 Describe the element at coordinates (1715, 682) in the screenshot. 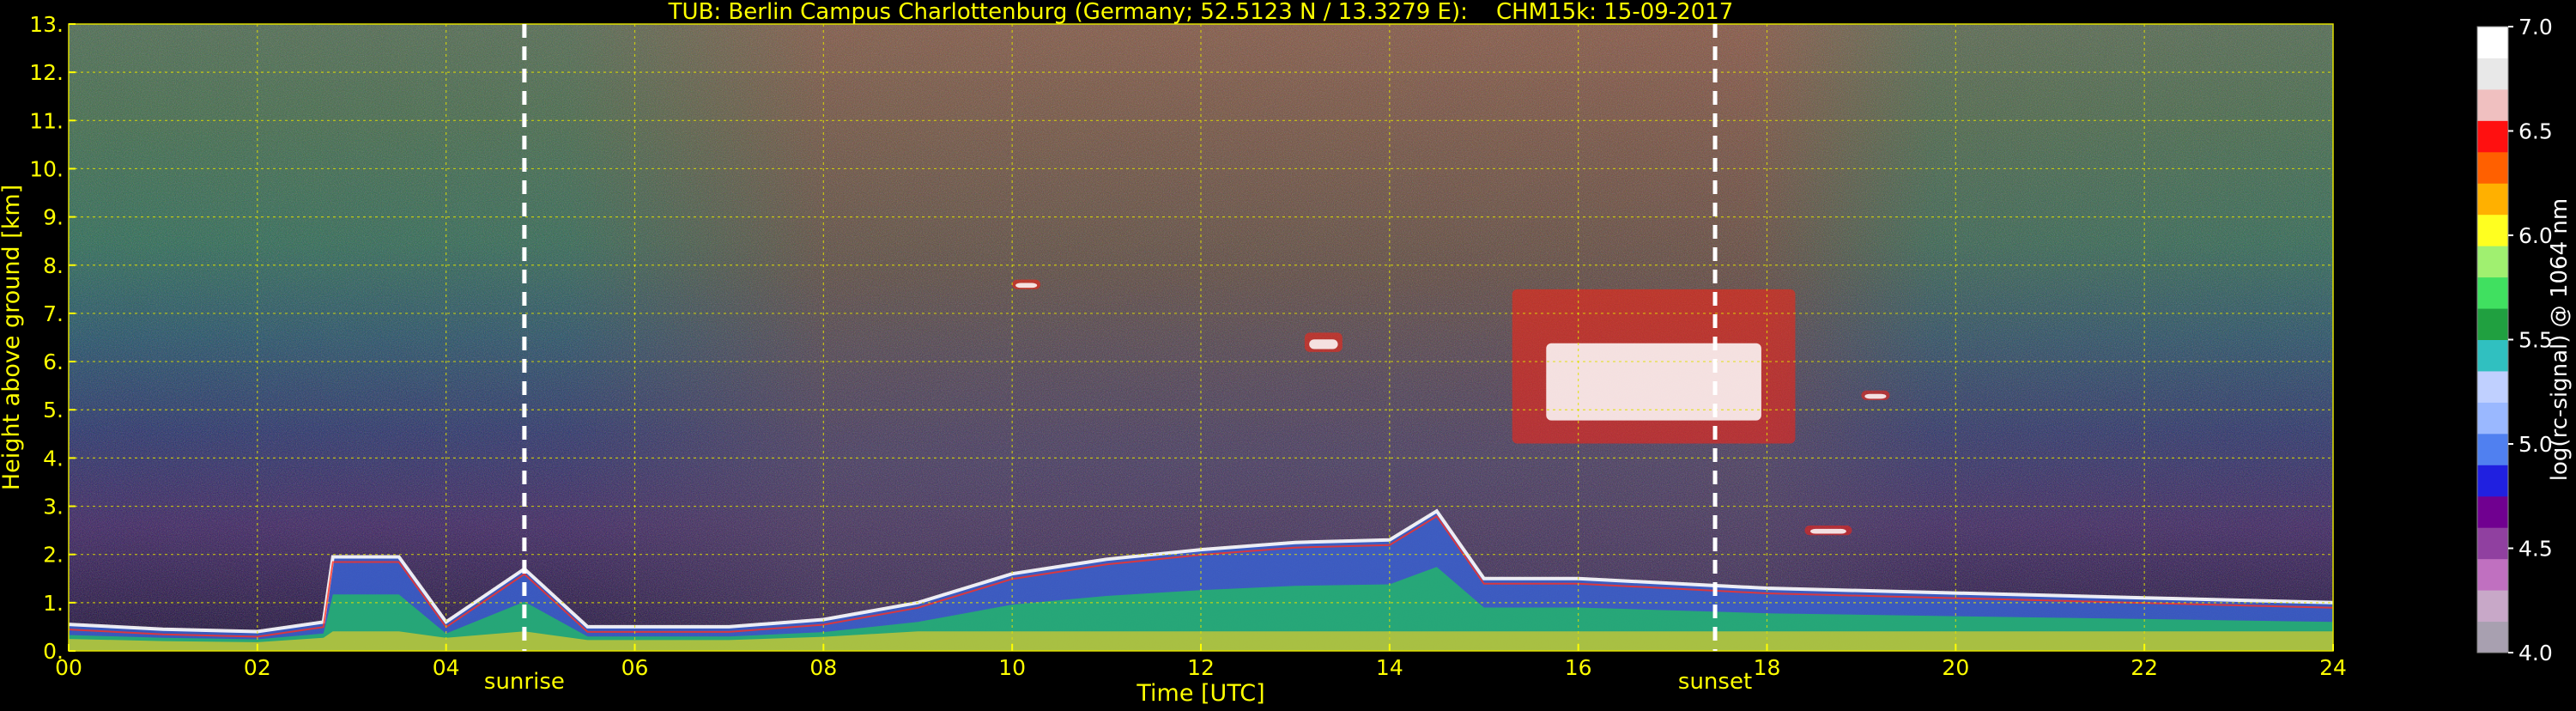

I see `sun-marker-label: sunset` at that location.